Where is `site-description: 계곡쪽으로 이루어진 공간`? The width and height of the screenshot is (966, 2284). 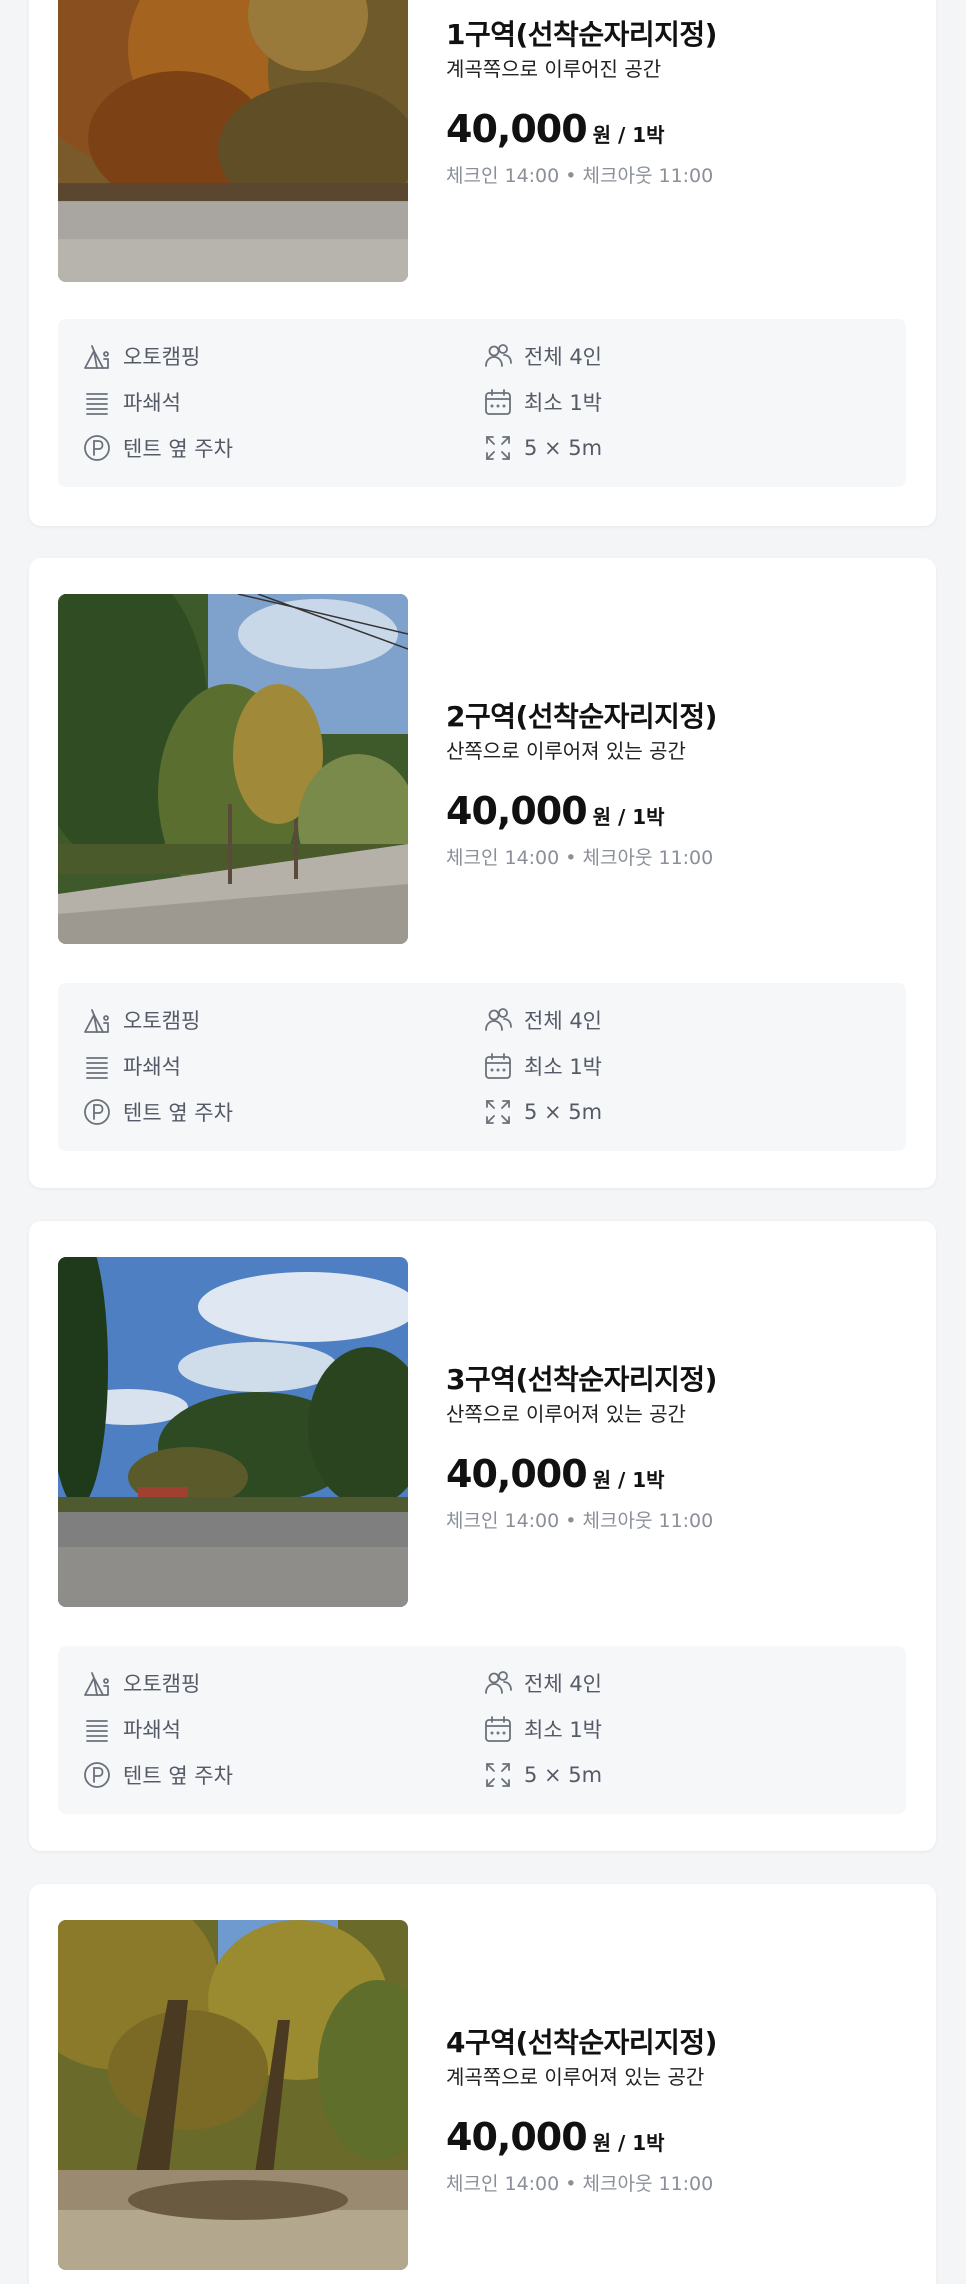
site-description: 계곡쪽으로 이루어진 공간 is located at coordinates (554, 69).